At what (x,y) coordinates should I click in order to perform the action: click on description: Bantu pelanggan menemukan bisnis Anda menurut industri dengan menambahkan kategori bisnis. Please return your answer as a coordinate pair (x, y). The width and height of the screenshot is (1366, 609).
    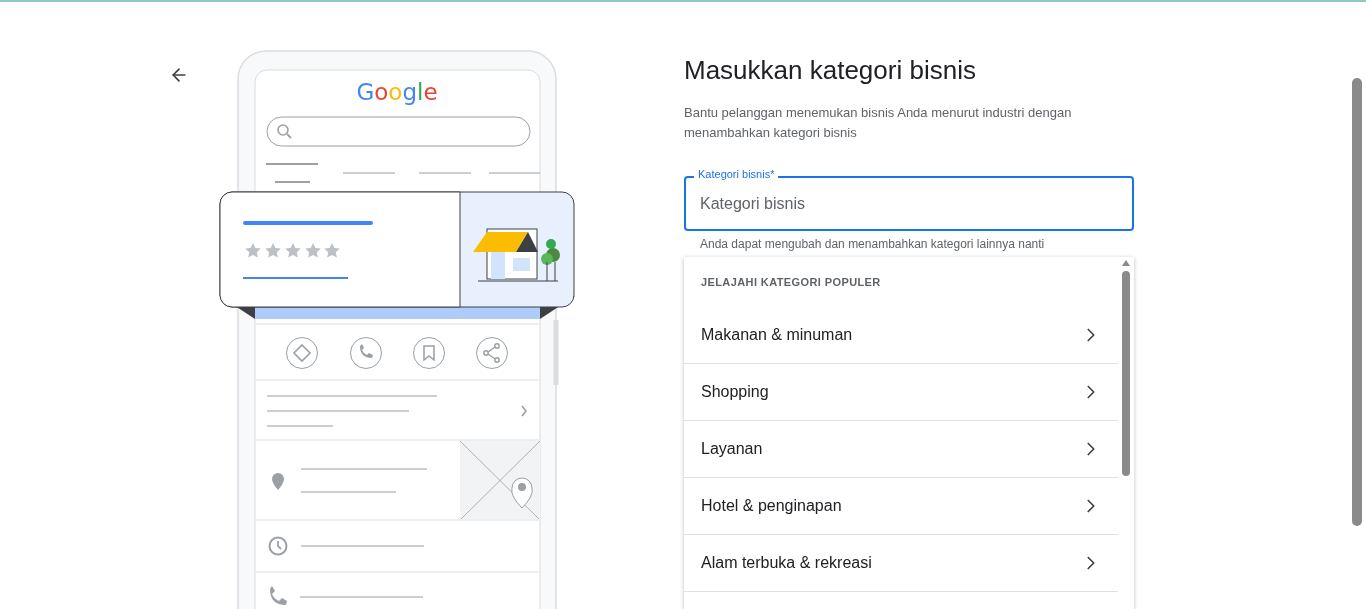
    Looking at the image, I should click on (878, 123).